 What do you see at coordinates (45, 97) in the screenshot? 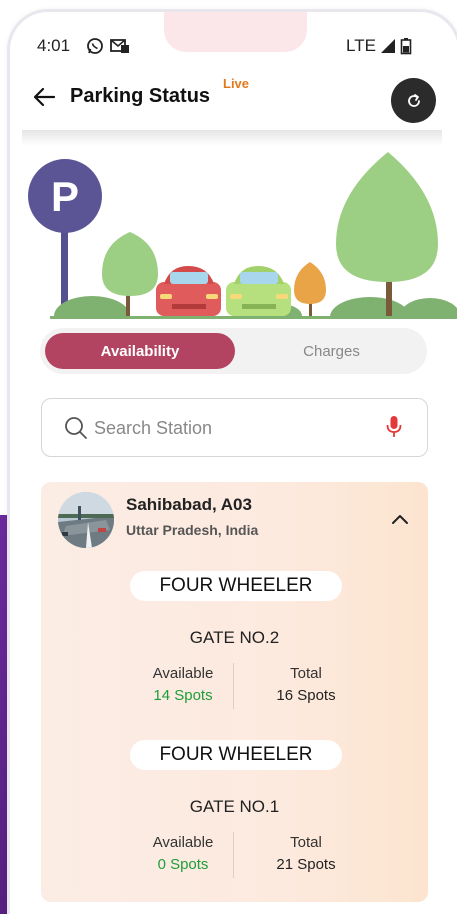
I see `back-arrow-icon` at bounding box center [45, 97].